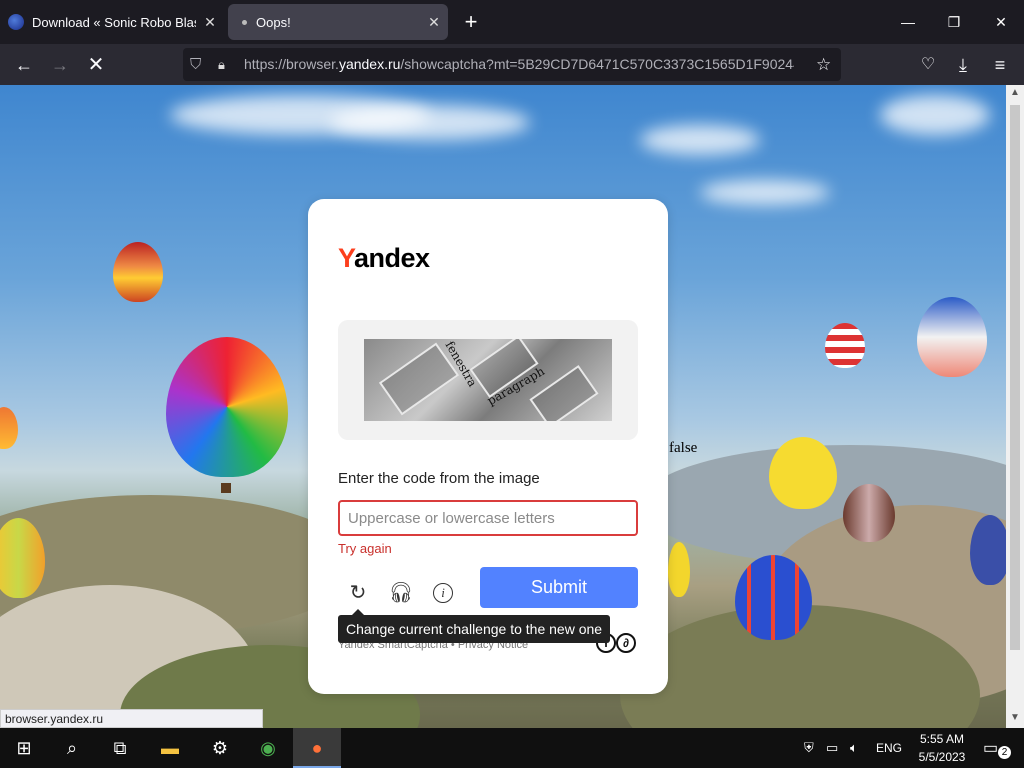  What do you see at coordinates (244, 22) in the screenshot?
I see `loading-dot-icon` at bounding box center [244, 22].